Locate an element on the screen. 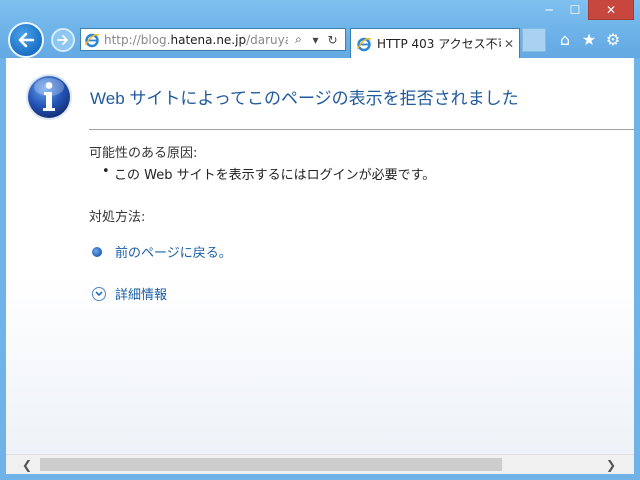 Image resolution: width=640 pixels, height=480 pixels. more-info-link: 詳細情報 is located at coordinates (129, 293).